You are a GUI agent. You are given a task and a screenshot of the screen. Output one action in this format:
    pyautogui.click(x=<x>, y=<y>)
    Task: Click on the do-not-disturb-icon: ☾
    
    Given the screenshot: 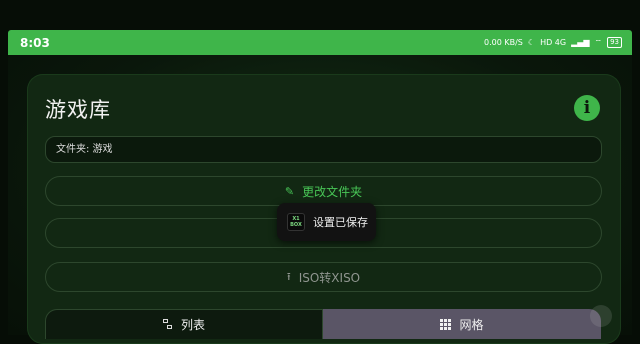 What is the action you would take?
    pyautogui.click(x=531, y=42)
    